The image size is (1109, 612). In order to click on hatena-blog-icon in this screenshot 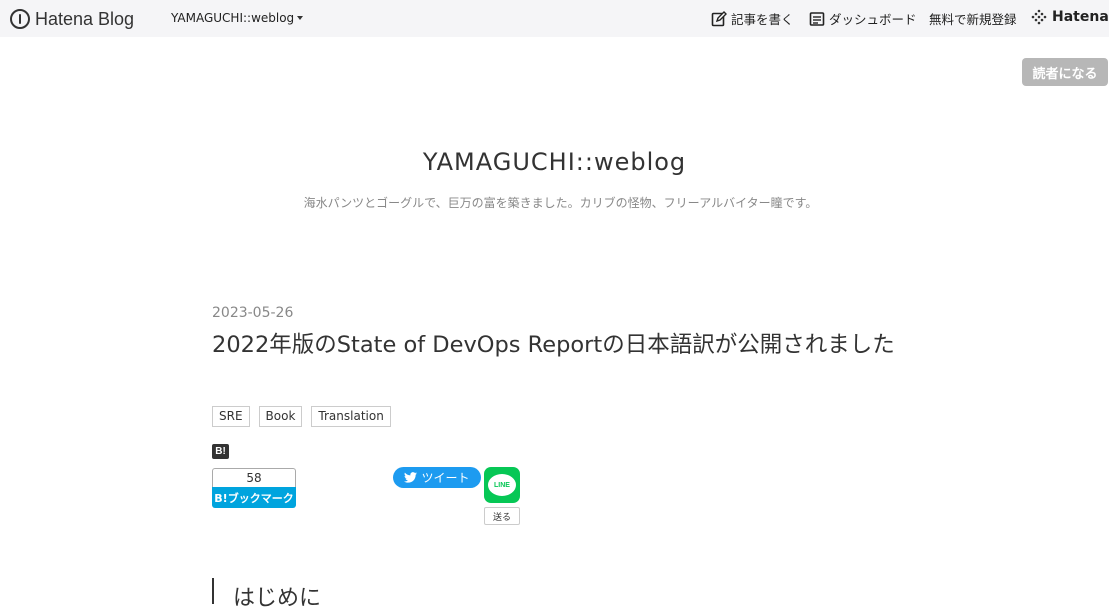, I will do `click(20, 19)`.